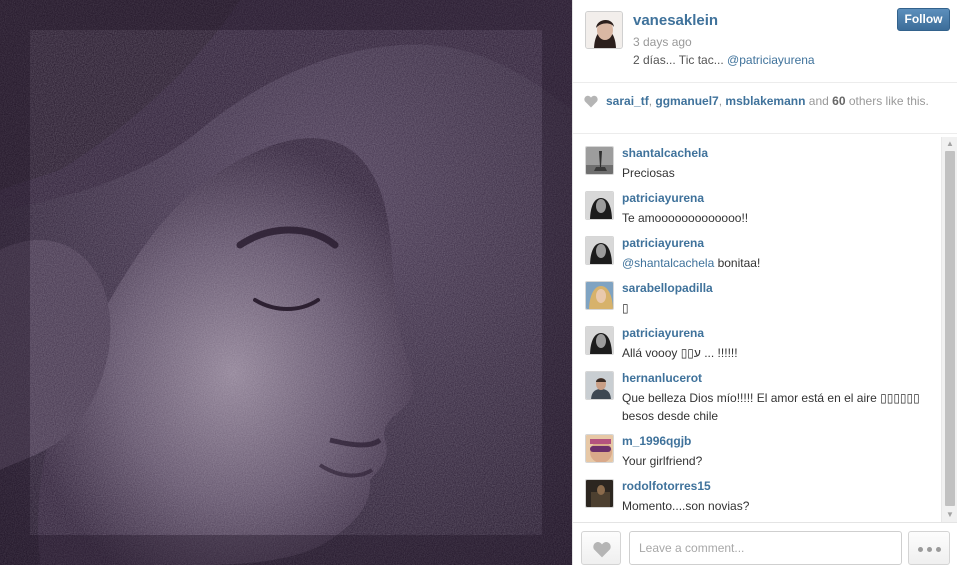 The width and height of the screenshot is (957, 565). Describe the element at coordinates (662, 461) in the screenshot. I see `comment-text: Your girlfriend?` at that location.